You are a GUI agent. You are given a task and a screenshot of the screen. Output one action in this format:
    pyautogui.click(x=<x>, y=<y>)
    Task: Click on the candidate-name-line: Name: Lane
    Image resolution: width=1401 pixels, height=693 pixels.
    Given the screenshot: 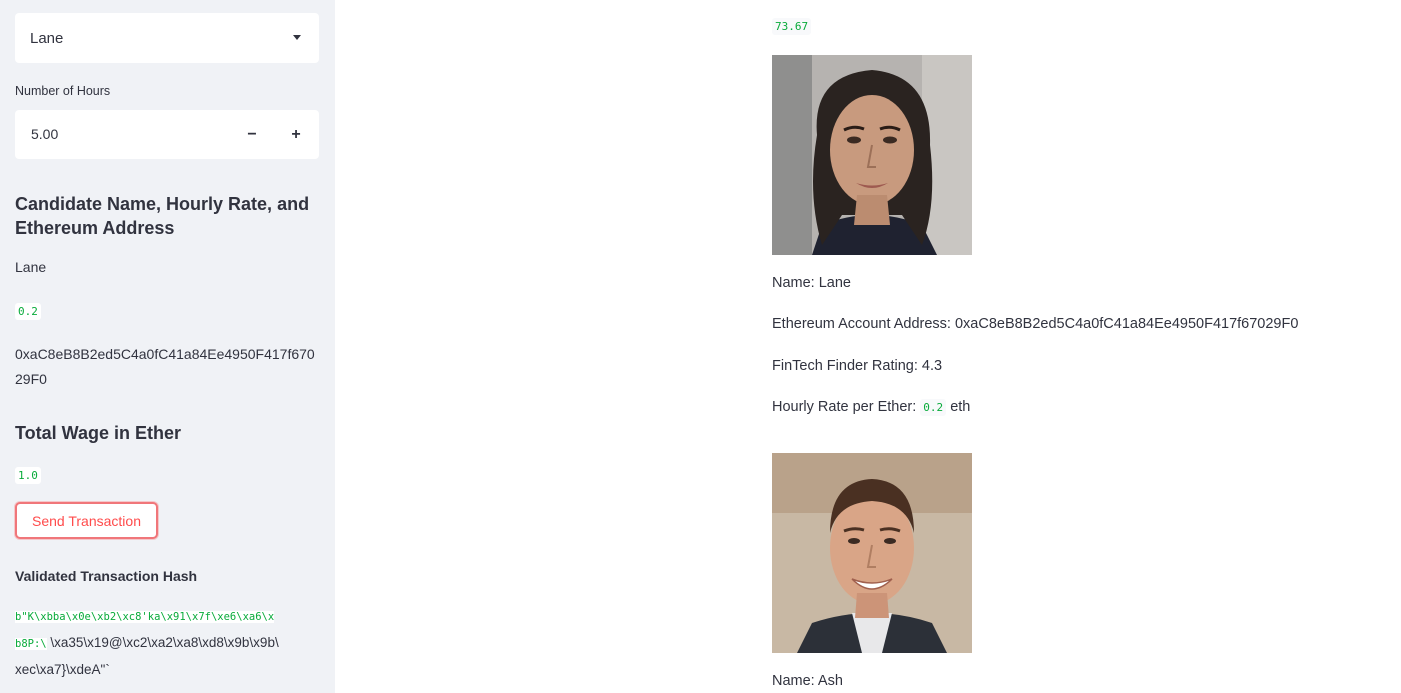 What is the action you would take?
    pyautogui.click(x=811, y=283)
    